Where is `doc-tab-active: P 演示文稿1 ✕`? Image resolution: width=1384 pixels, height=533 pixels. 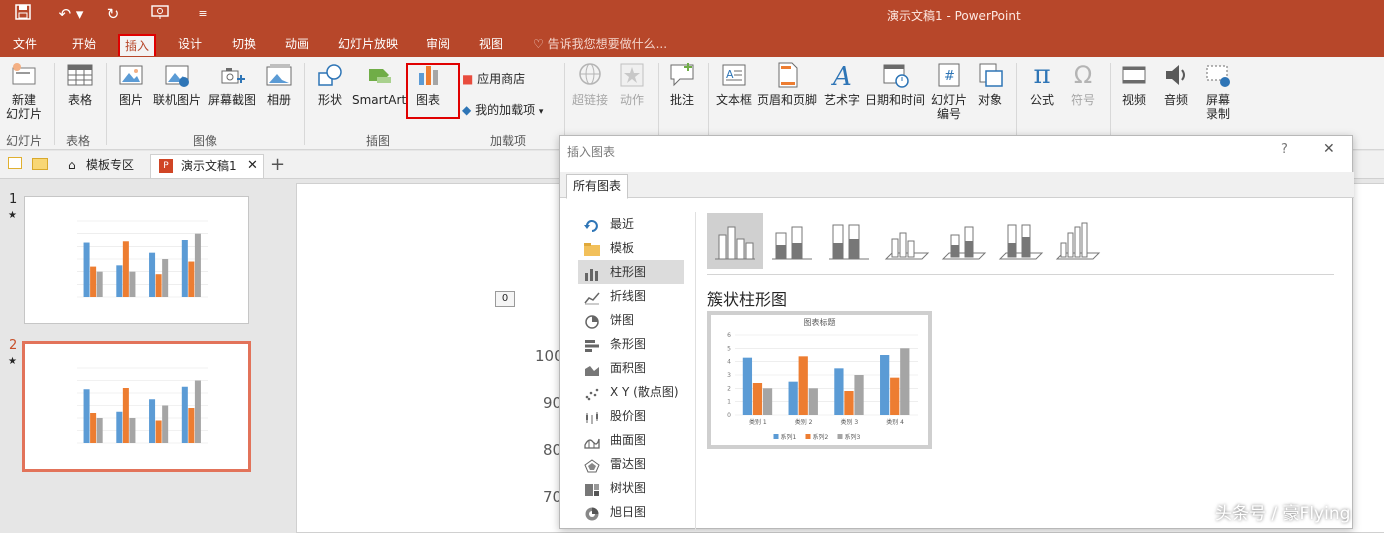
doc-tab-active: P 演示文稿1 ✕ is located at coordinates (207, 166).